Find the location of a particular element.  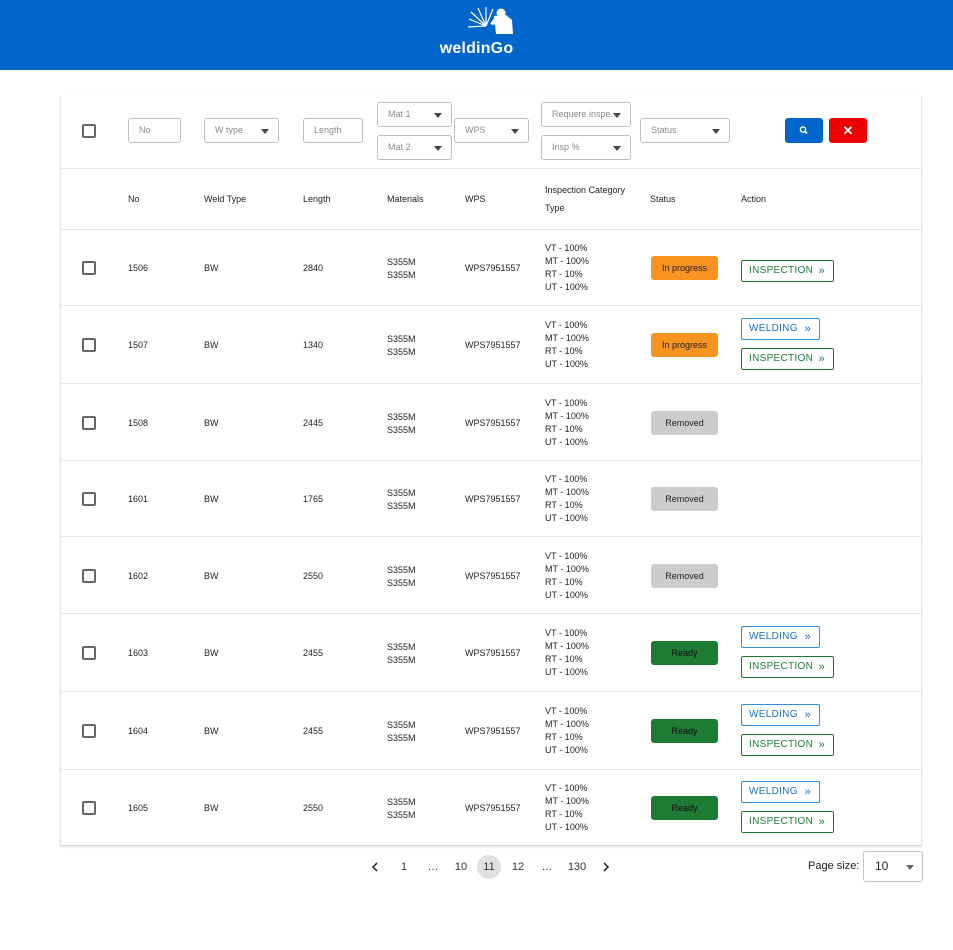

cell-no: 1601 is located at coordinates (138, 499).